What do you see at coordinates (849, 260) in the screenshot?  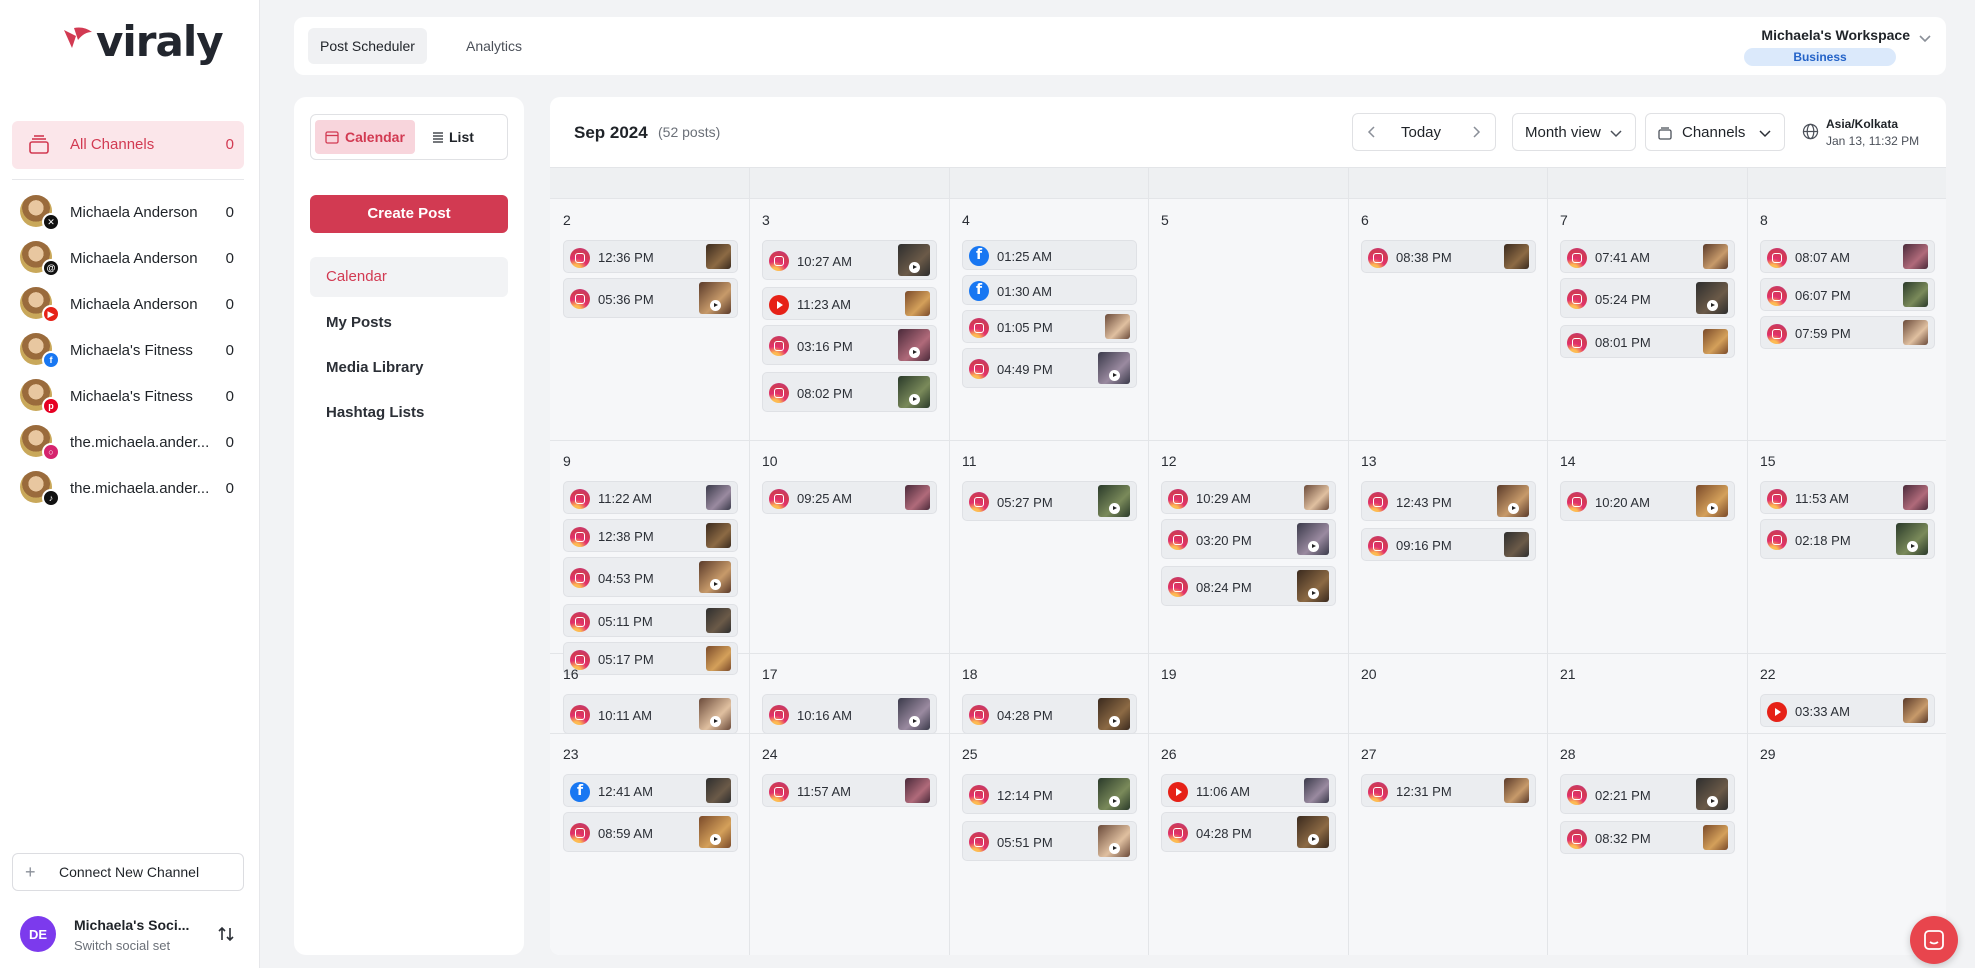 I see `scheduled-post: 10:27 AM` at bounding box center [849, 260].